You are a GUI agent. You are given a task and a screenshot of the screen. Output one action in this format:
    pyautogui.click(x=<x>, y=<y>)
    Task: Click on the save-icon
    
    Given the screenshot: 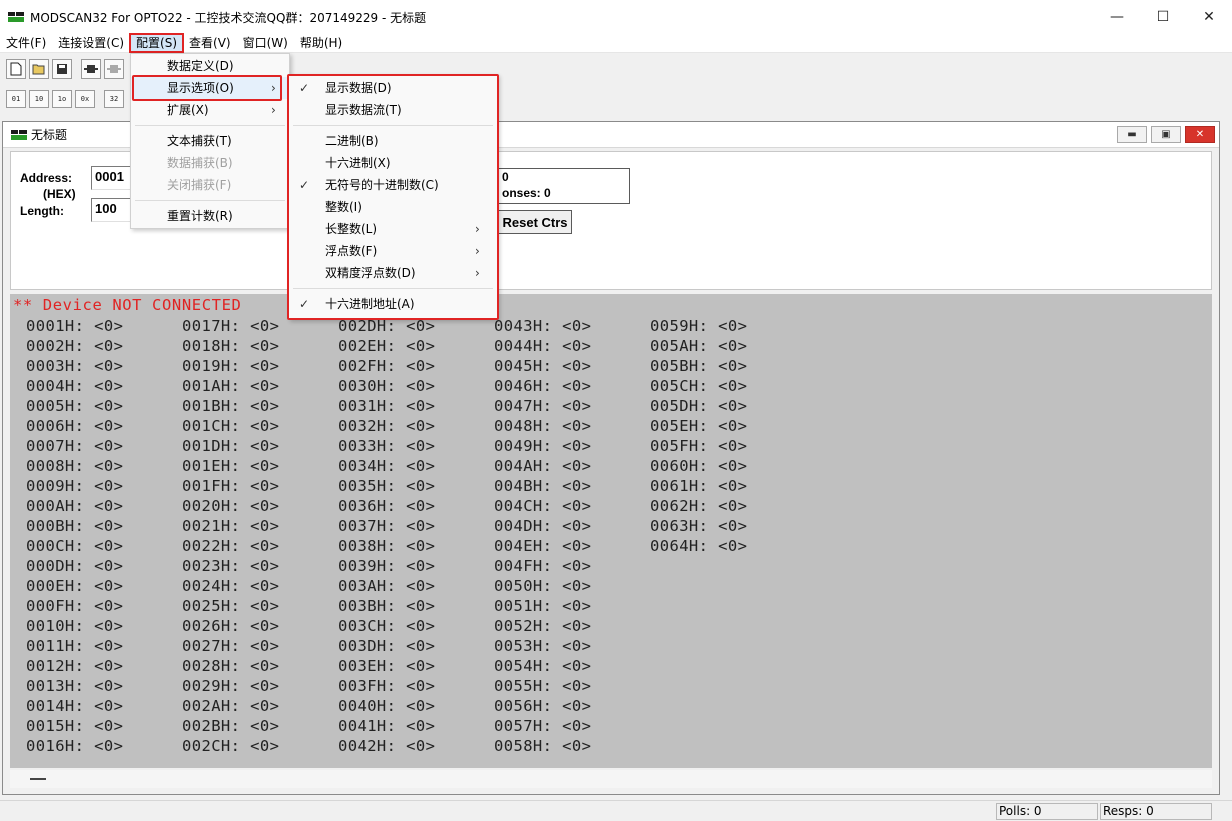 What is the action you would take?
    pyautogui.click(x=62, y=69)
    